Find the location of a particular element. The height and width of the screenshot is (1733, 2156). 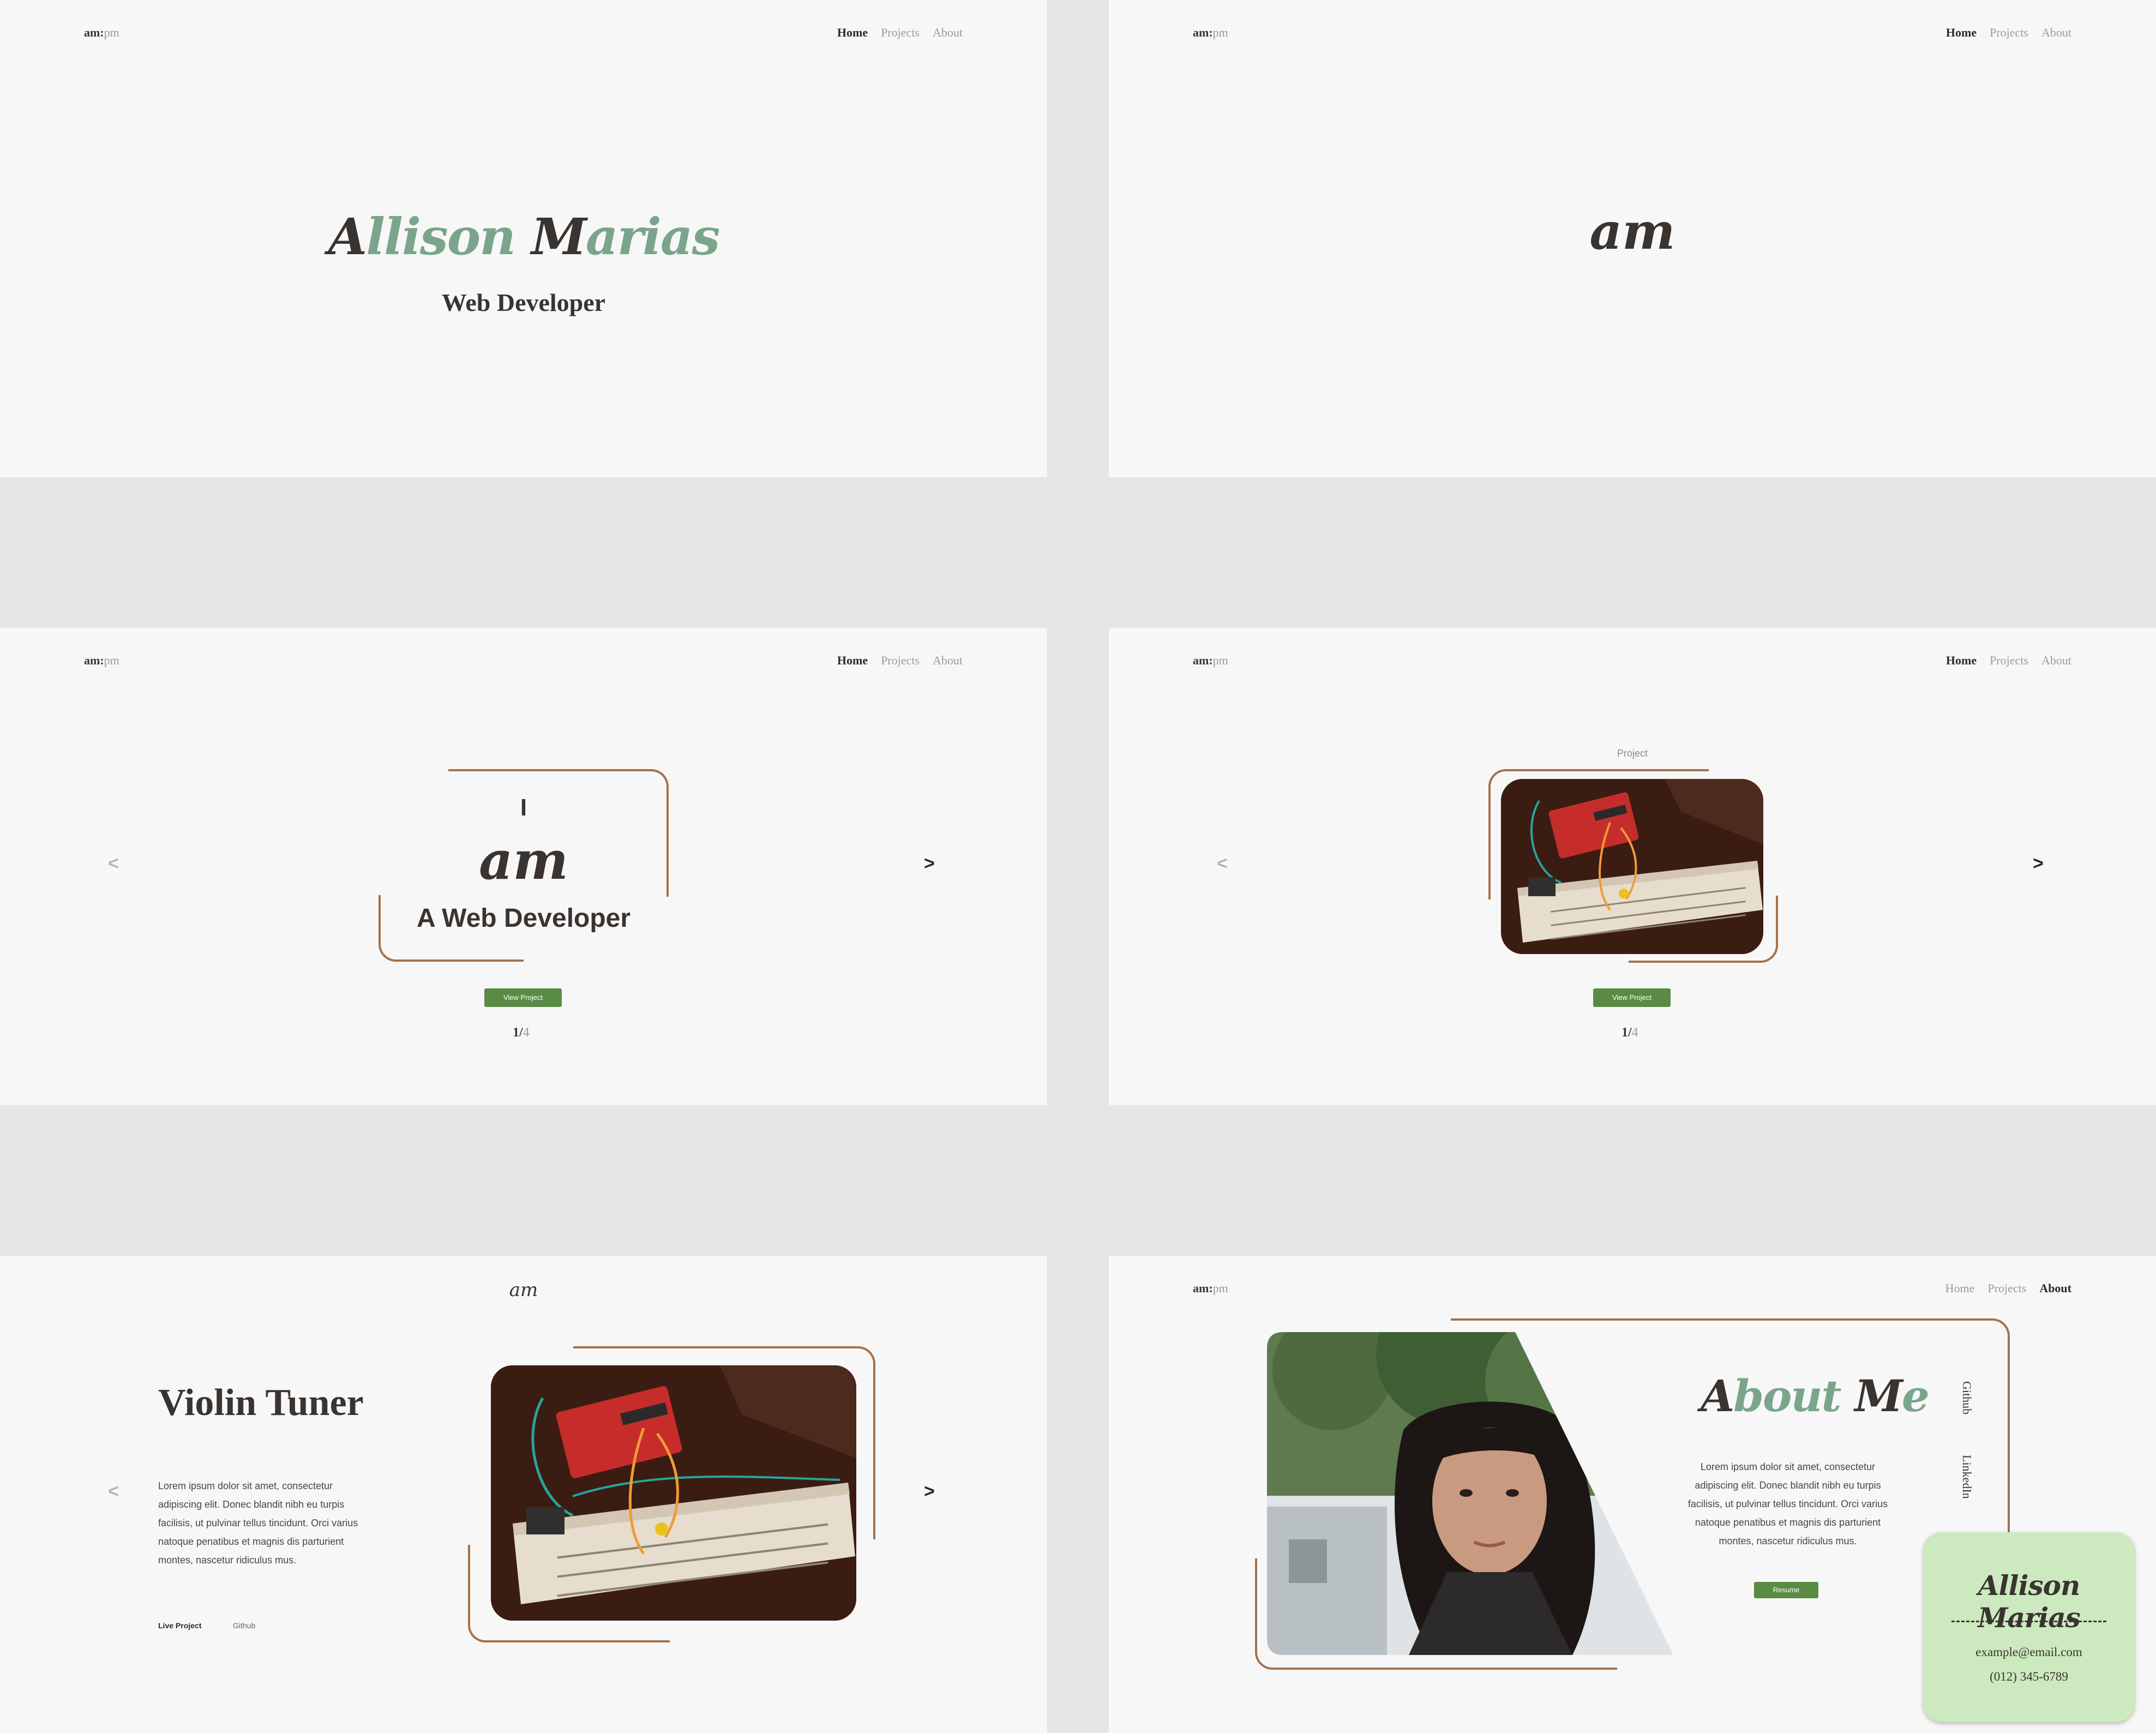

intro-line-role: A Web Developer is located at coordinates (523, 918).